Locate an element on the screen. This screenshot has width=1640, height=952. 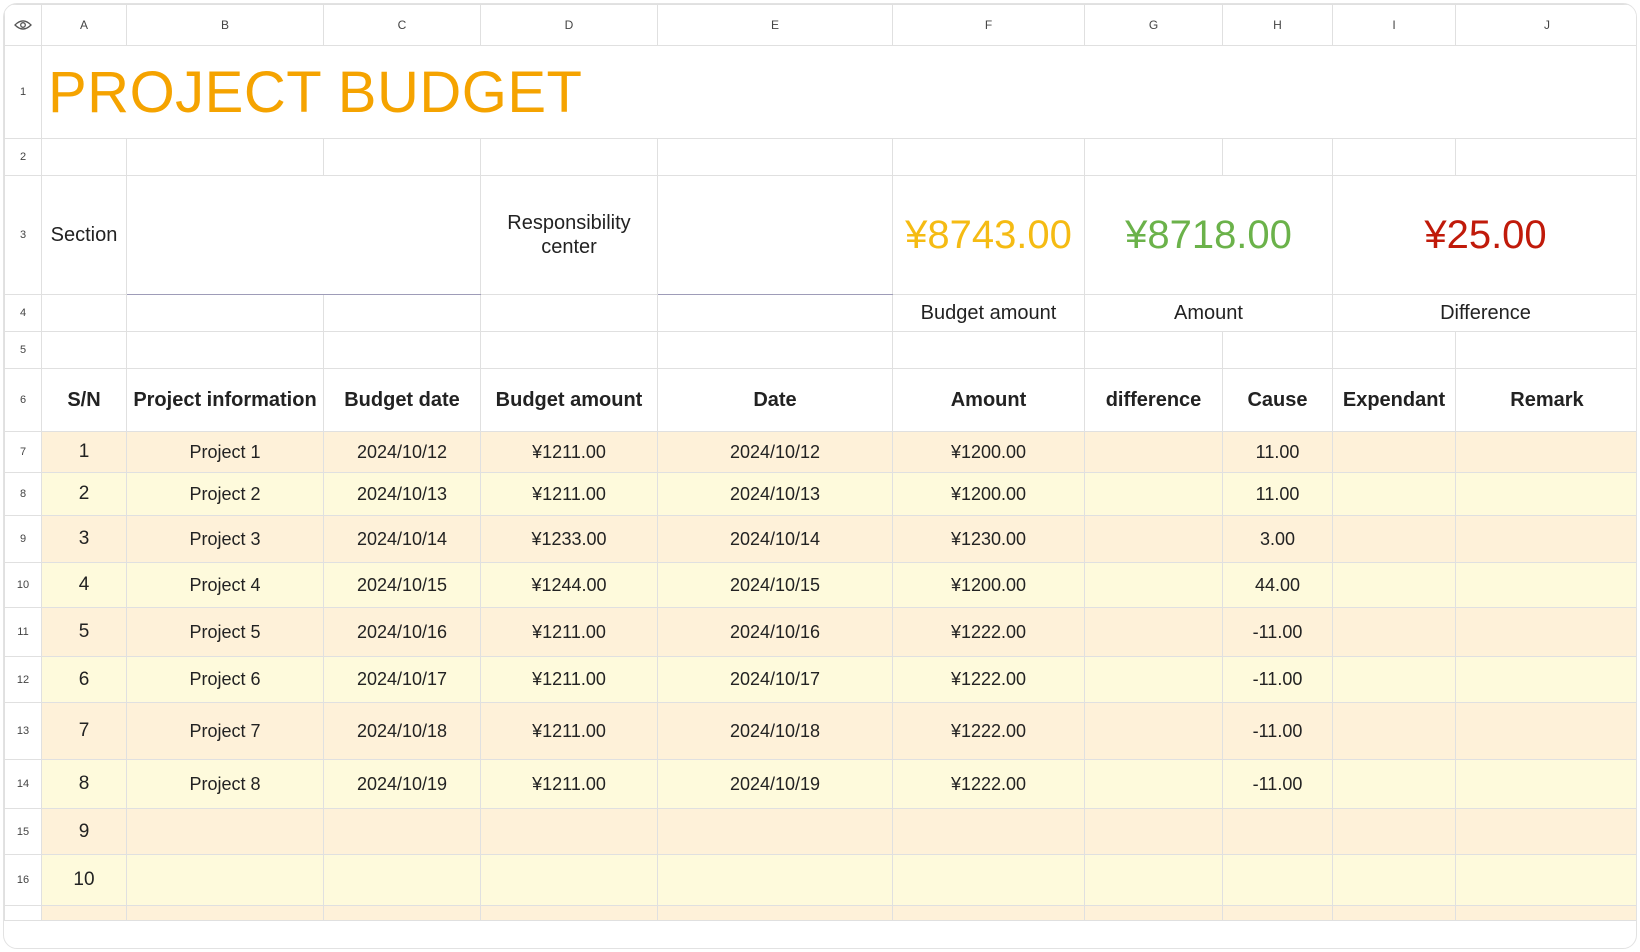
header-budget-date: Budget date is located at coordinates (402, 400).